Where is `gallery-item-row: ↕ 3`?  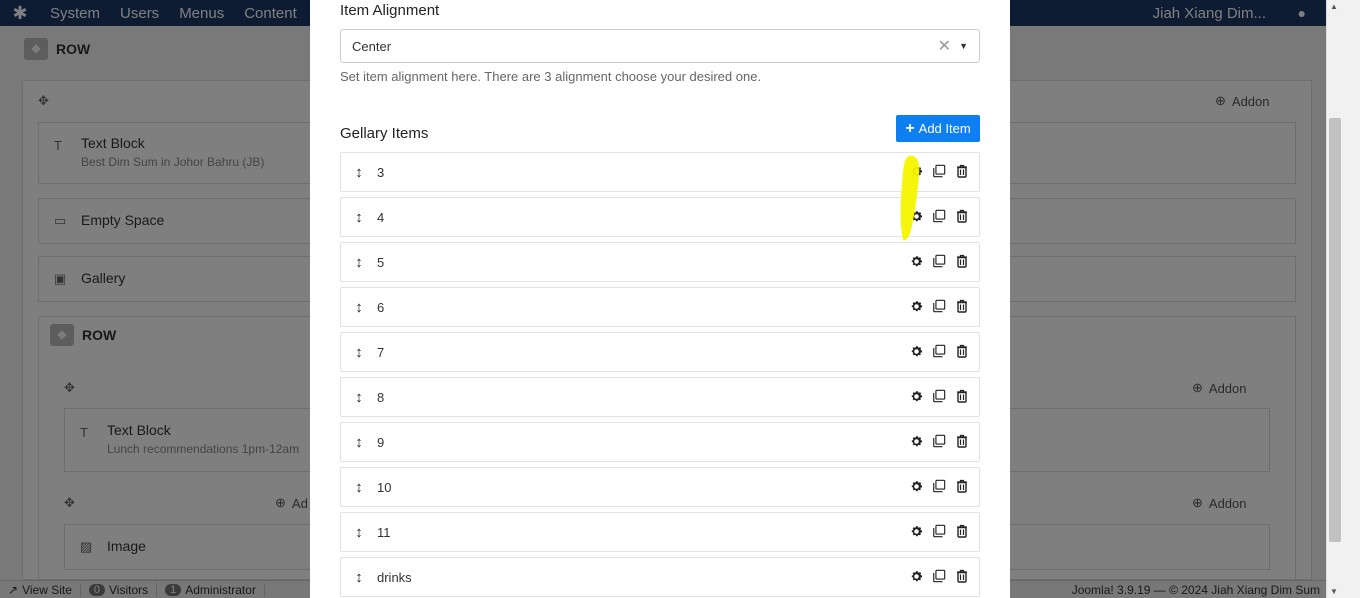
gallery-item-row: ↕ 3 is located at coordinates (660, 172).